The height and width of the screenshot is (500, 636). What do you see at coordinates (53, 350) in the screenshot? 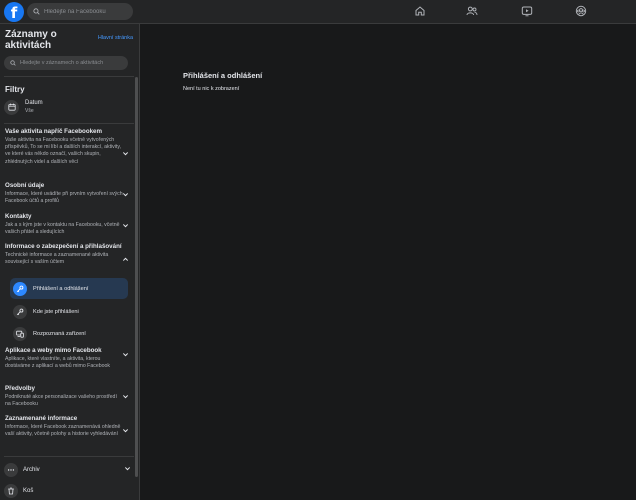
I see `section-title: Aplikace a weby mimo Facebook` at bounding box center [53, 350].